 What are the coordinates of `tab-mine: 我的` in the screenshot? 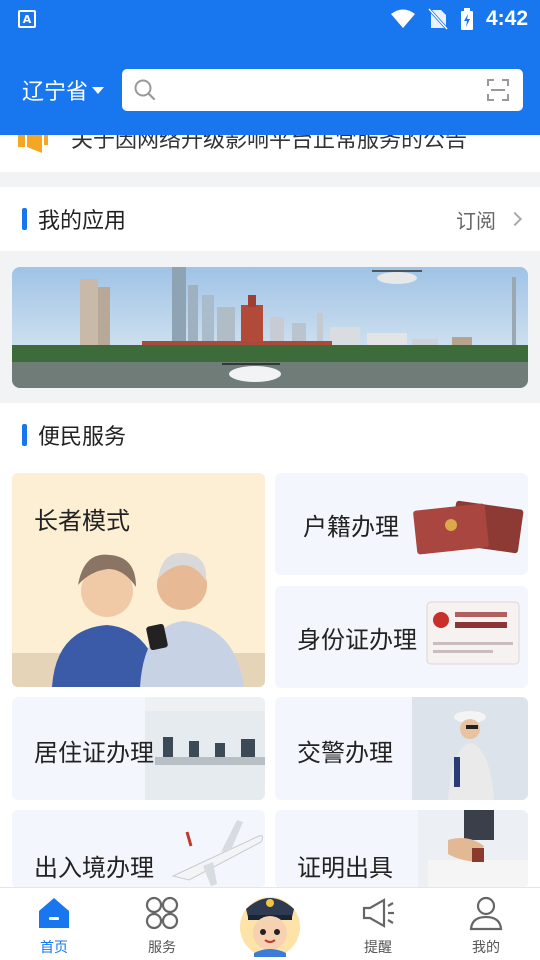 It's located at (486, 924).